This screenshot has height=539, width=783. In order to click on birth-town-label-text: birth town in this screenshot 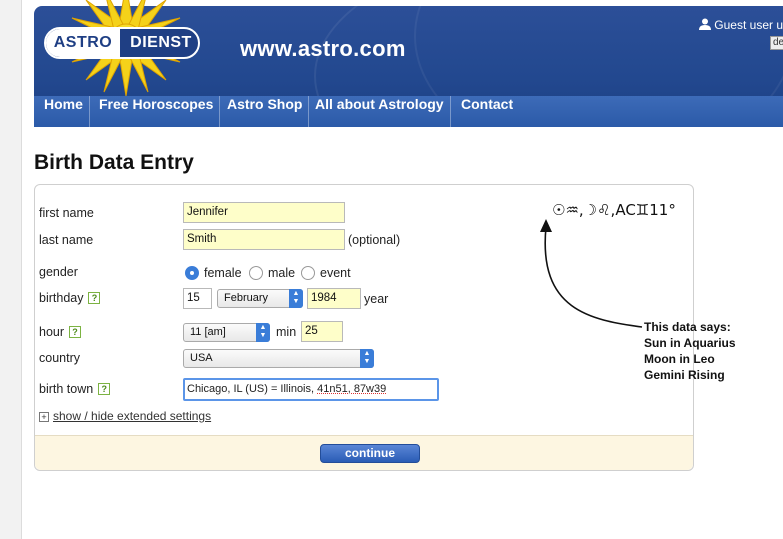, I will do `click(66, 389)`.